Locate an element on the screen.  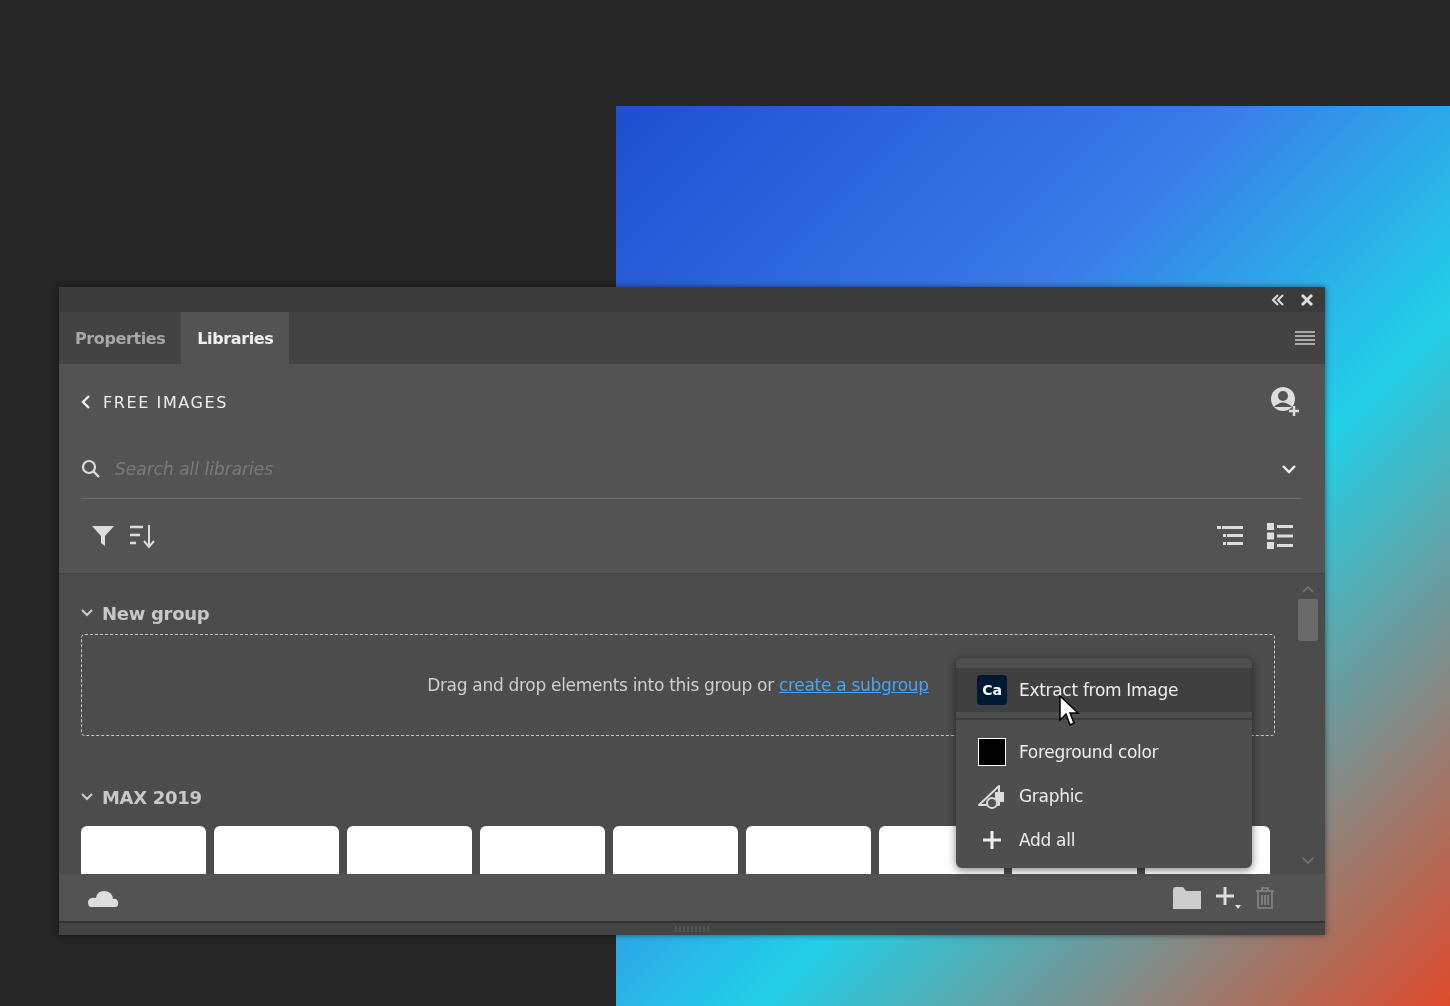
back-icon is located at coordinates (86, 402).